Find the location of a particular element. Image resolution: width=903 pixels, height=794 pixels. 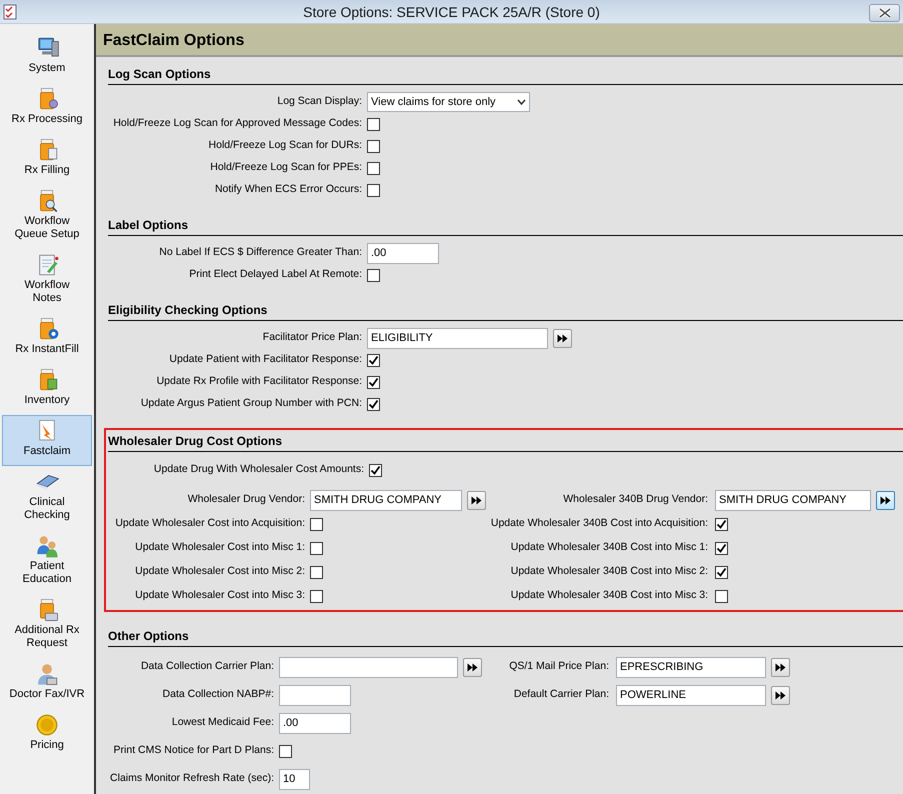

sidebar-item: Workflow Queue Setup is located at coordinates (47, 217).